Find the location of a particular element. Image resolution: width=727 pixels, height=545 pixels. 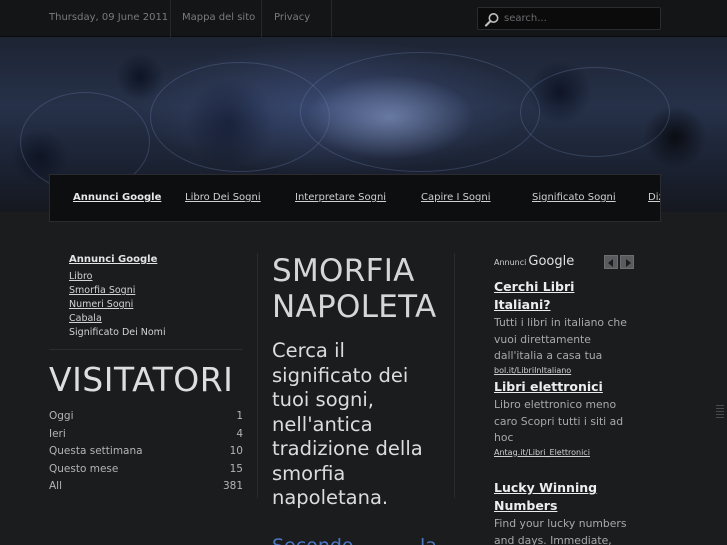

stat-value: 10 is located at coordinates (236, 451).